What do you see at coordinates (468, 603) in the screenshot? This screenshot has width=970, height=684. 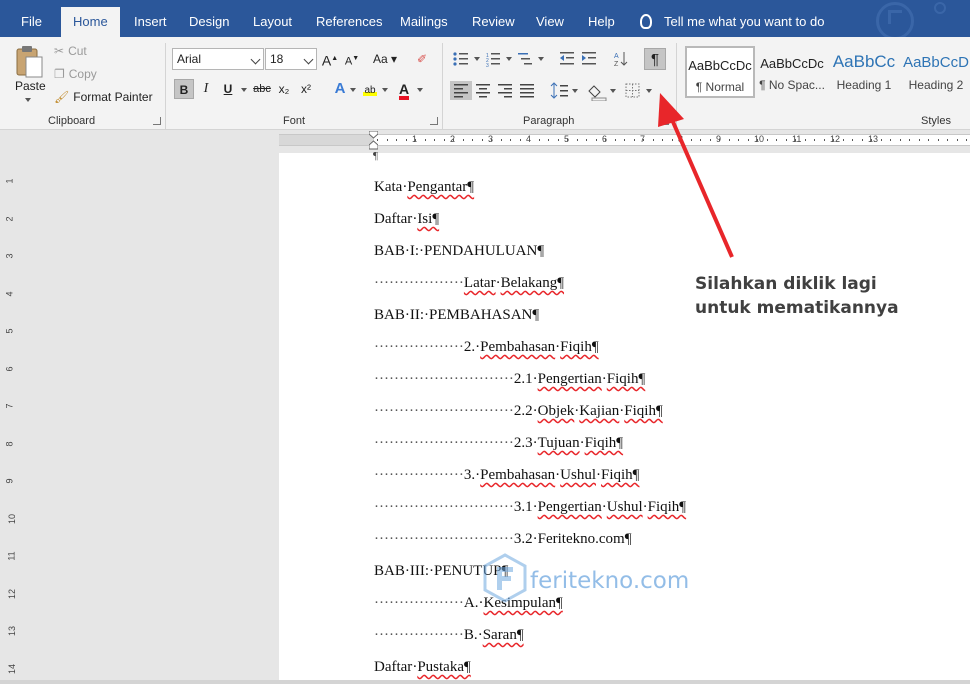 I see `document-paragraph: ··················A.·Kesimpulan¶` at bounding box center [468, 603].